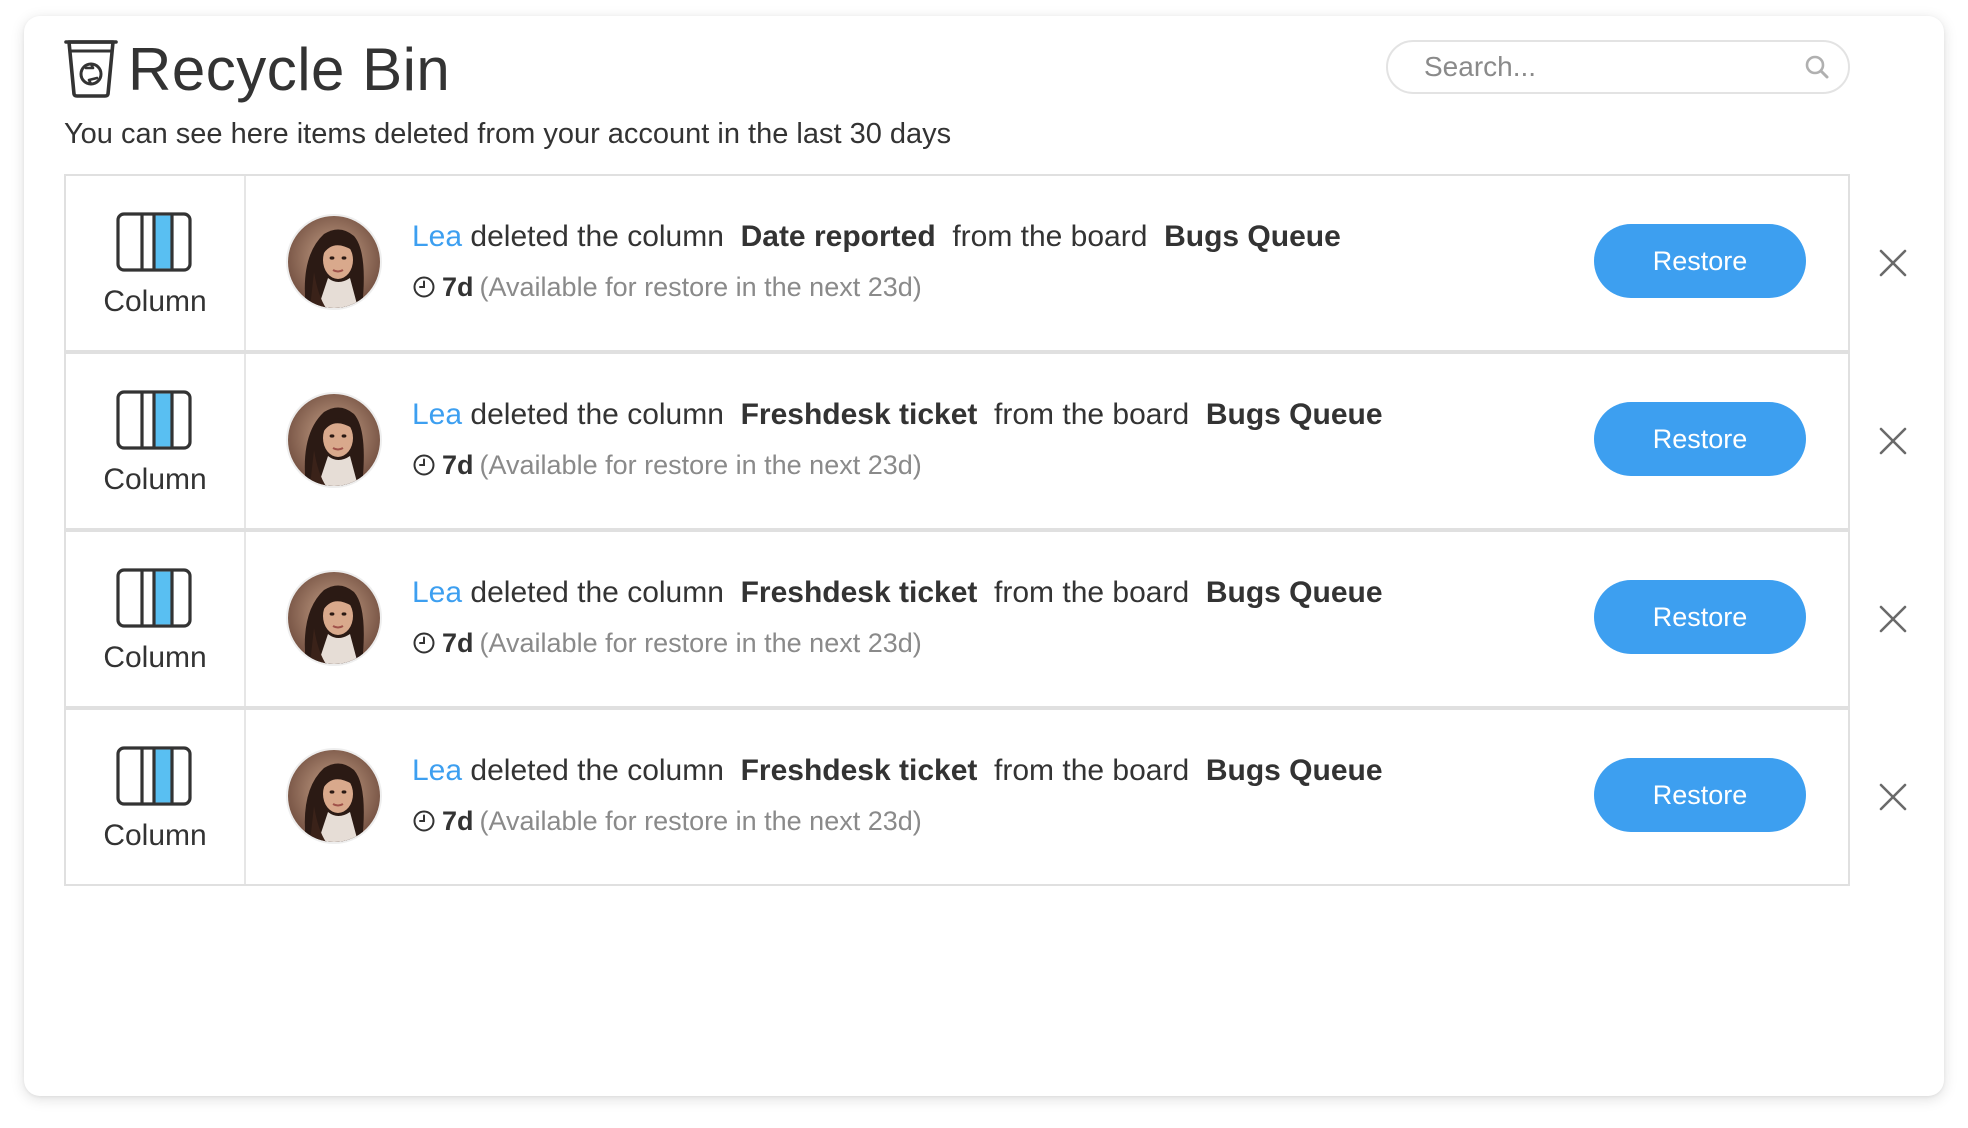 This screenshot has width=1968, height=1128. Describe the element at coordinates (838, 236) in the screenshot. I see `deleted-item-name: Date reported` at that location.